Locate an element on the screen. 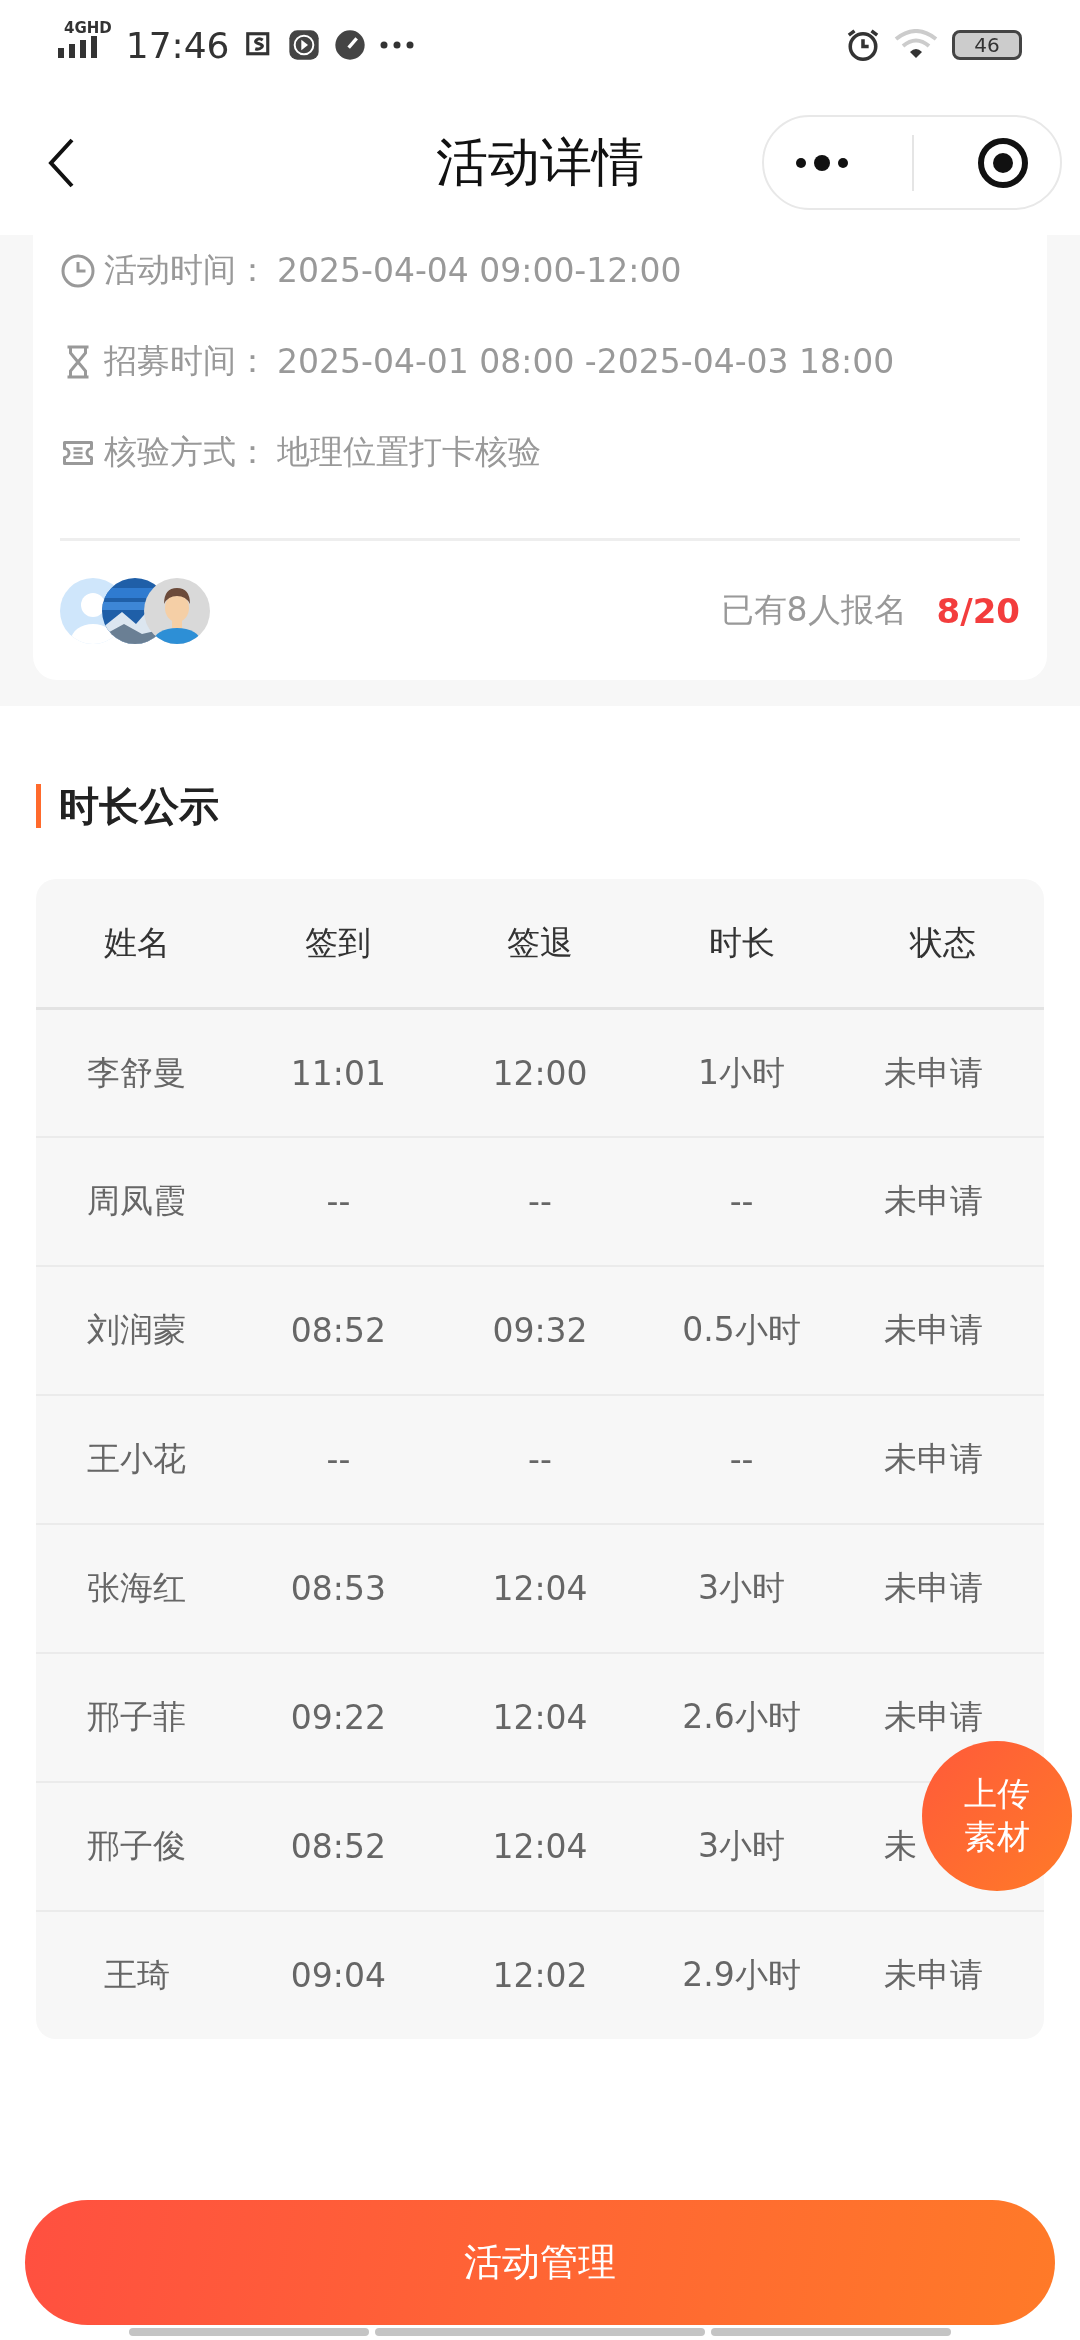 Image resolution: width=1080 pixels, height=2340 pixels. column-header: 姓名 is located at coordinates (136, 942).